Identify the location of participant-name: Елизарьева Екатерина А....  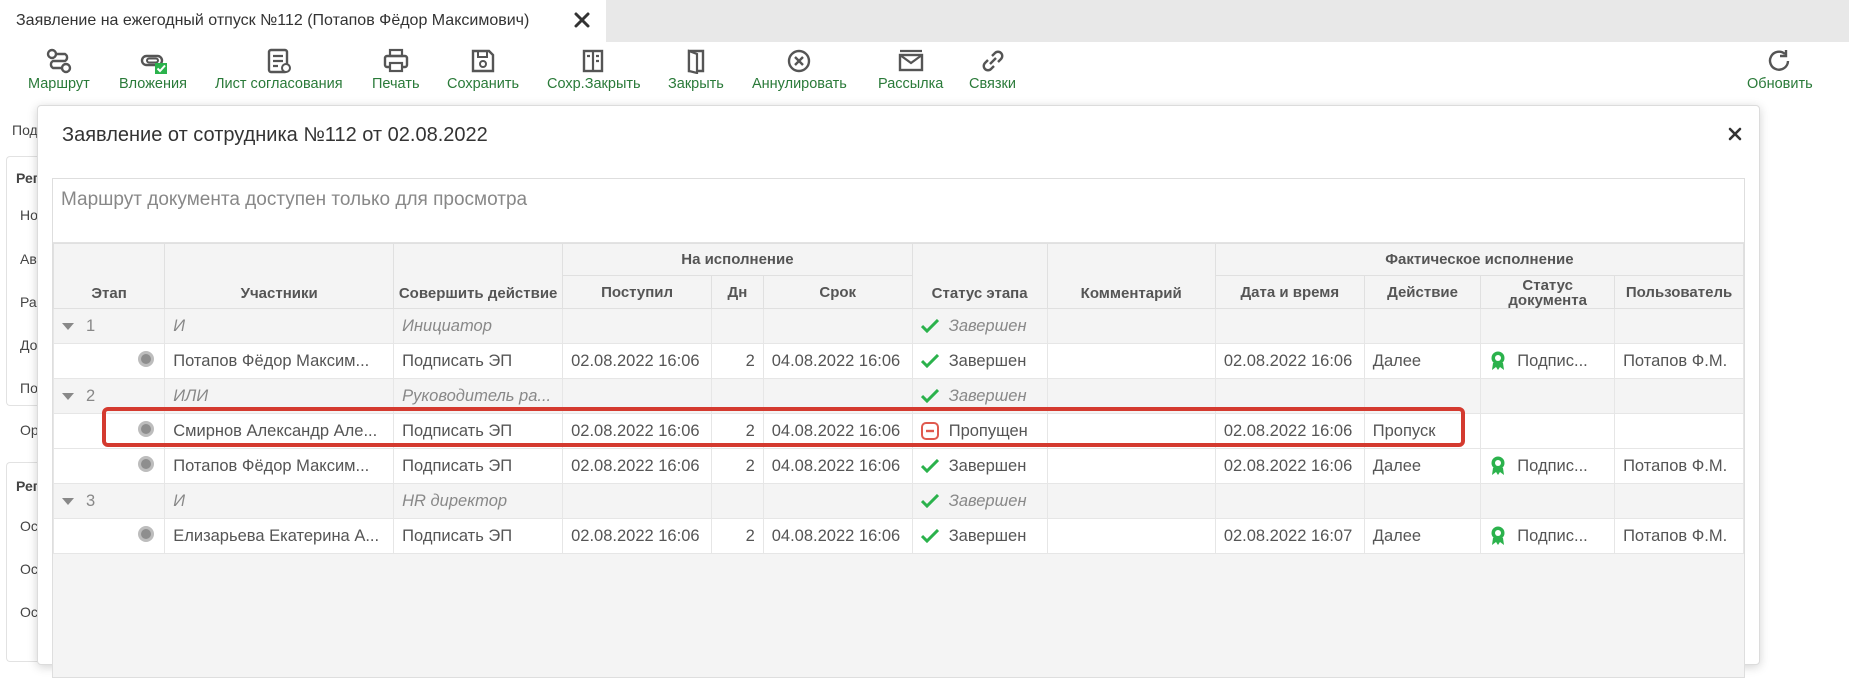
(279, 536).